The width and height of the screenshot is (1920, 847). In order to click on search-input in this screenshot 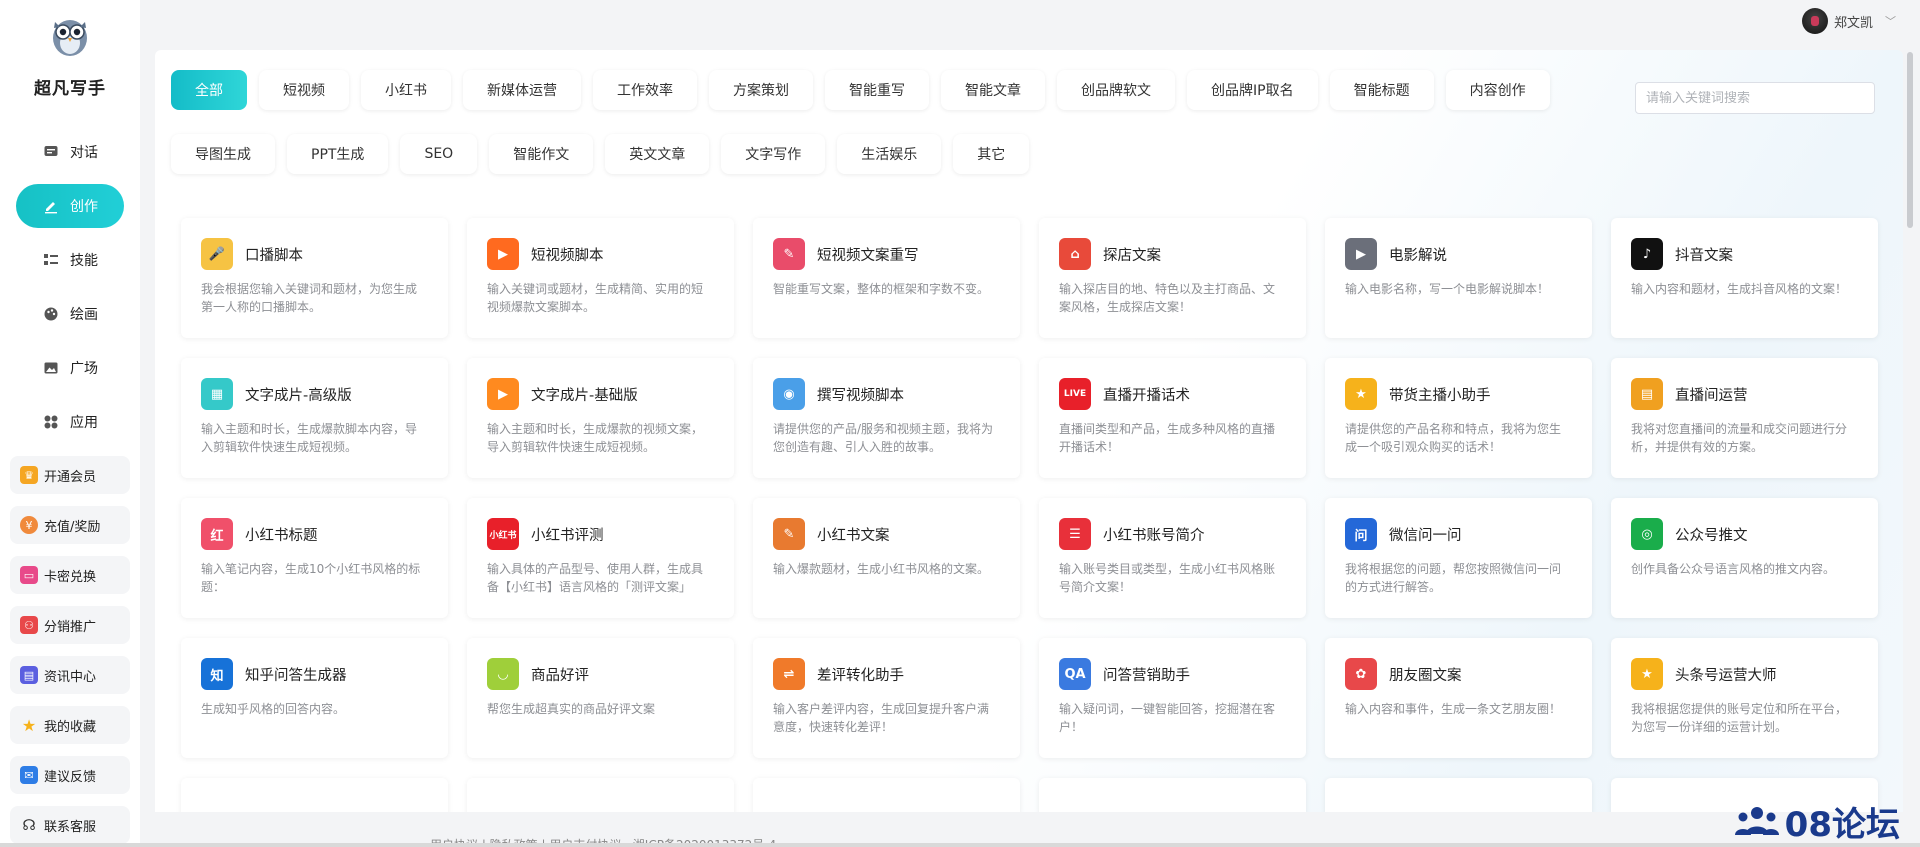, I will do `click(1755, 98)`.